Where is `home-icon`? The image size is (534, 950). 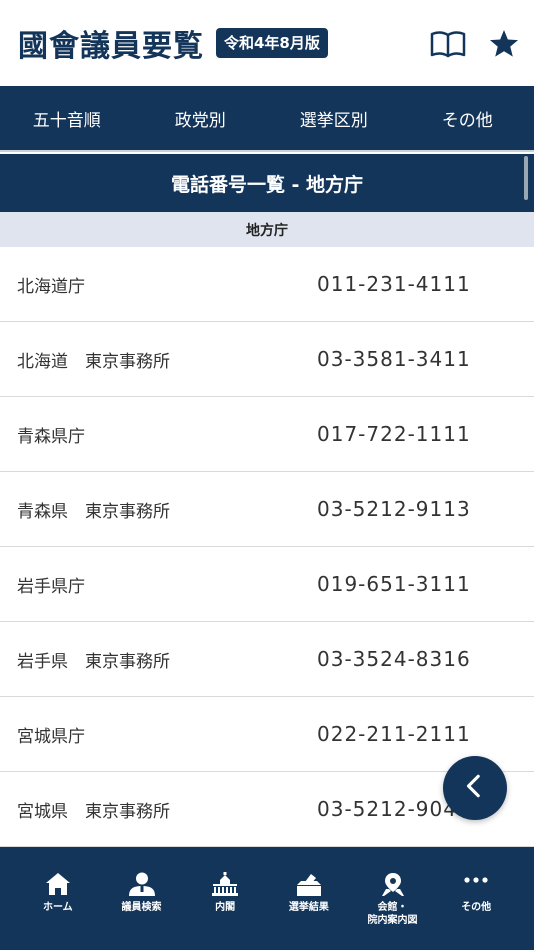
home-icon is located at coordinates (58, 884).